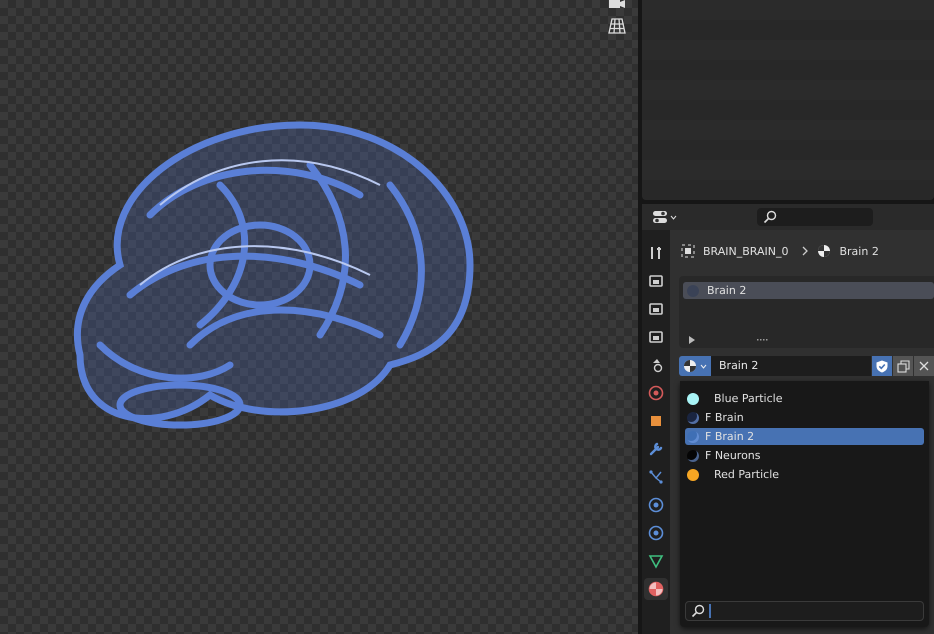 This screenshot has height=634, width=934. Describe the element at coordinates (692, 340) in the screenshot. I see `expand-icon` at that location.